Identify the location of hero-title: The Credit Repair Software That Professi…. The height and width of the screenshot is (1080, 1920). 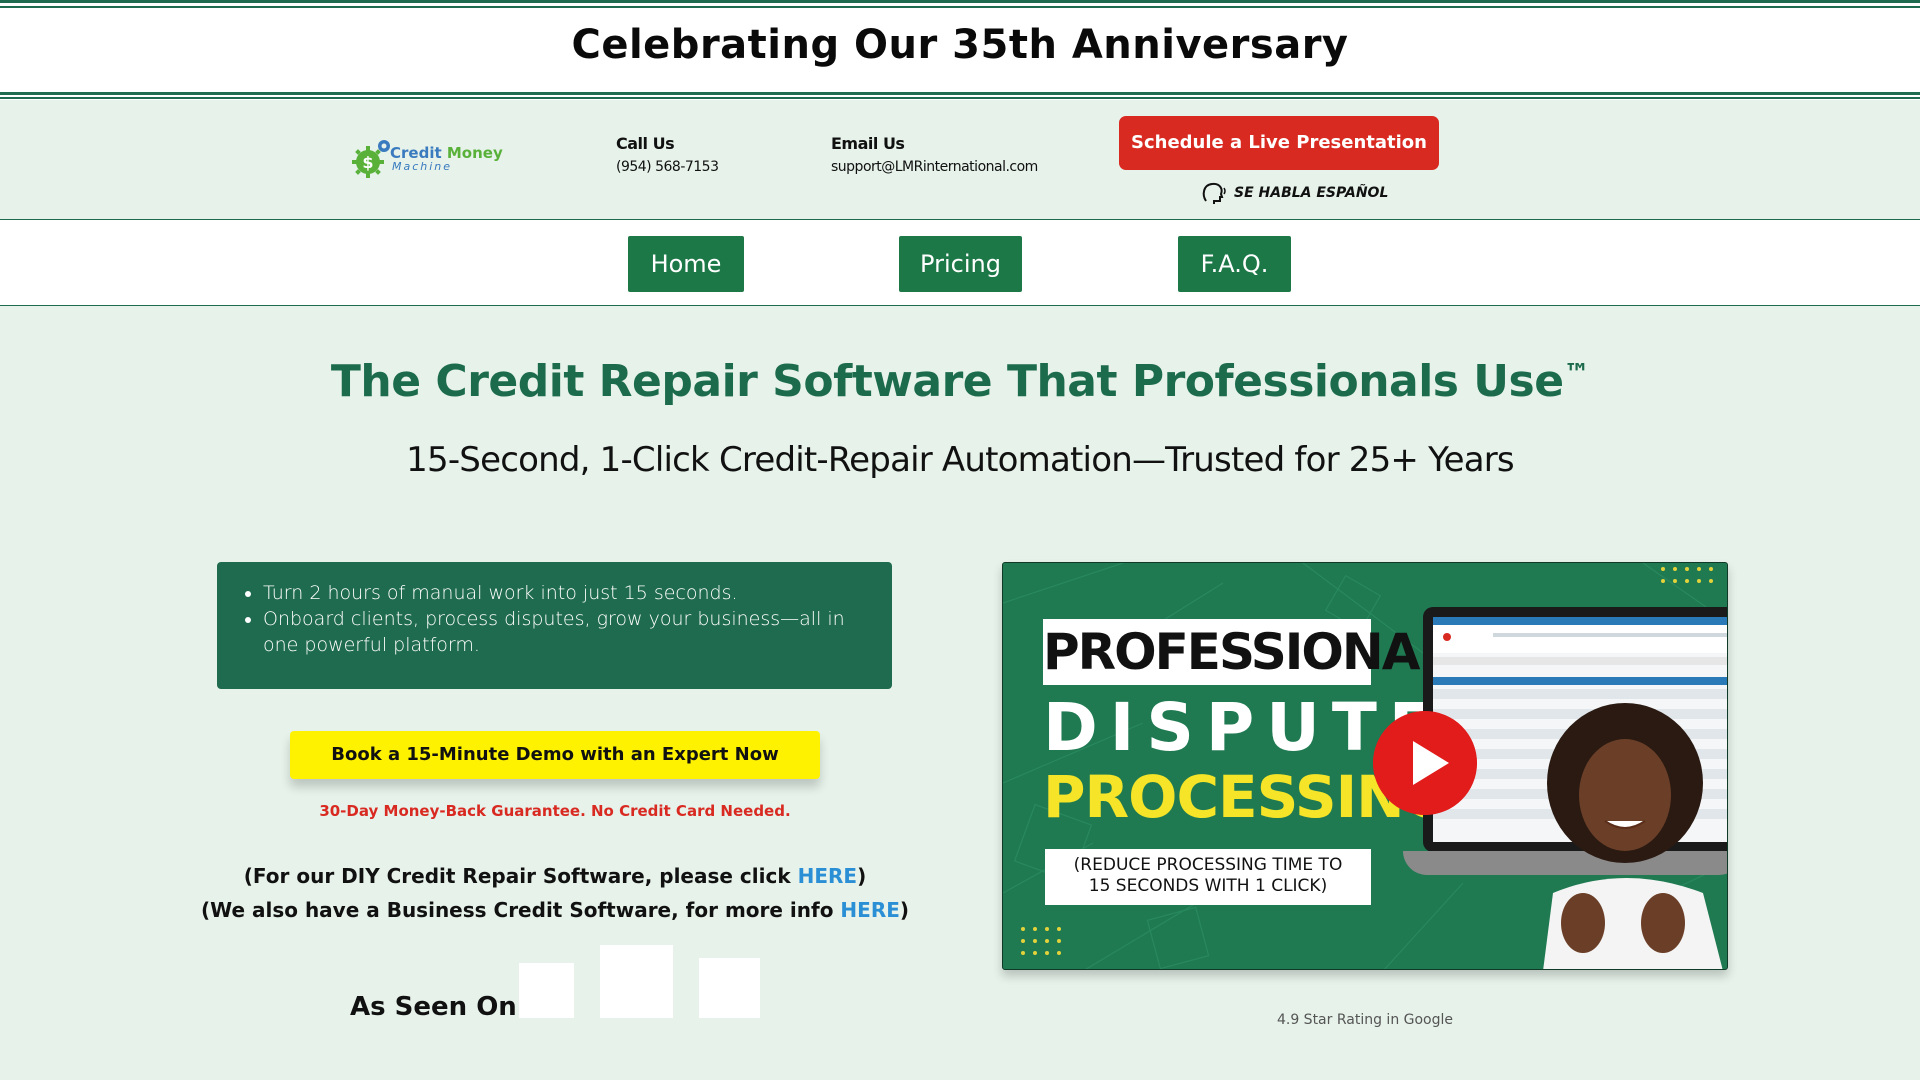
(960, 381).